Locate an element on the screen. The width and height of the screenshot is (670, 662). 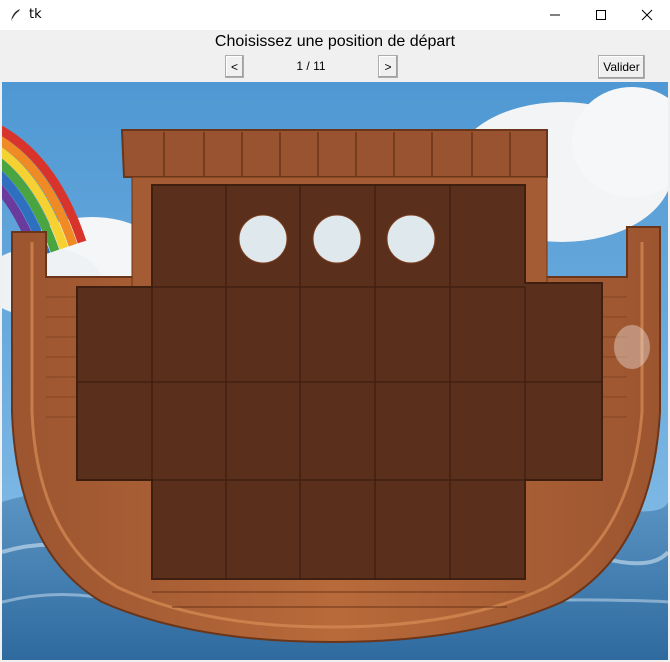
feather-icon is located at coordinates (16, 15).